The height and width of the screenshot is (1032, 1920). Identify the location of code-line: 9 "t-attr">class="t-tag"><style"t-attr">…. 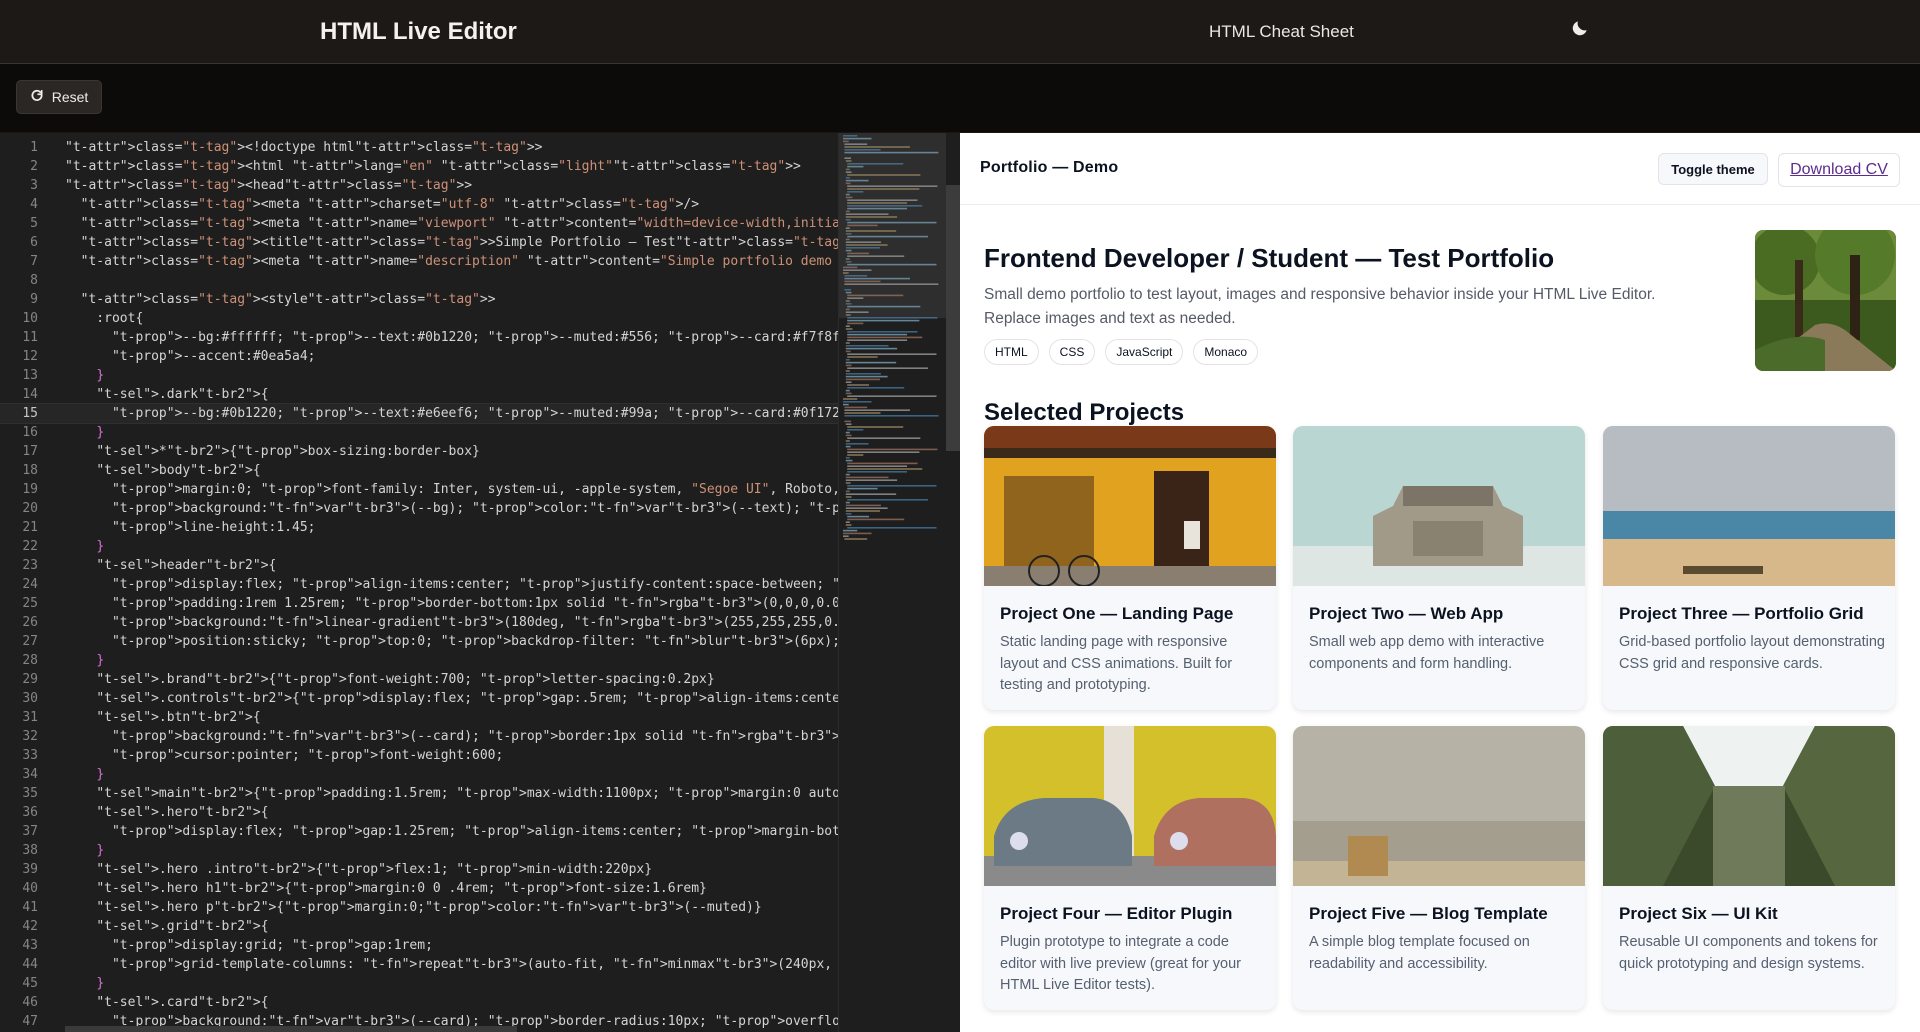
(419, 299).